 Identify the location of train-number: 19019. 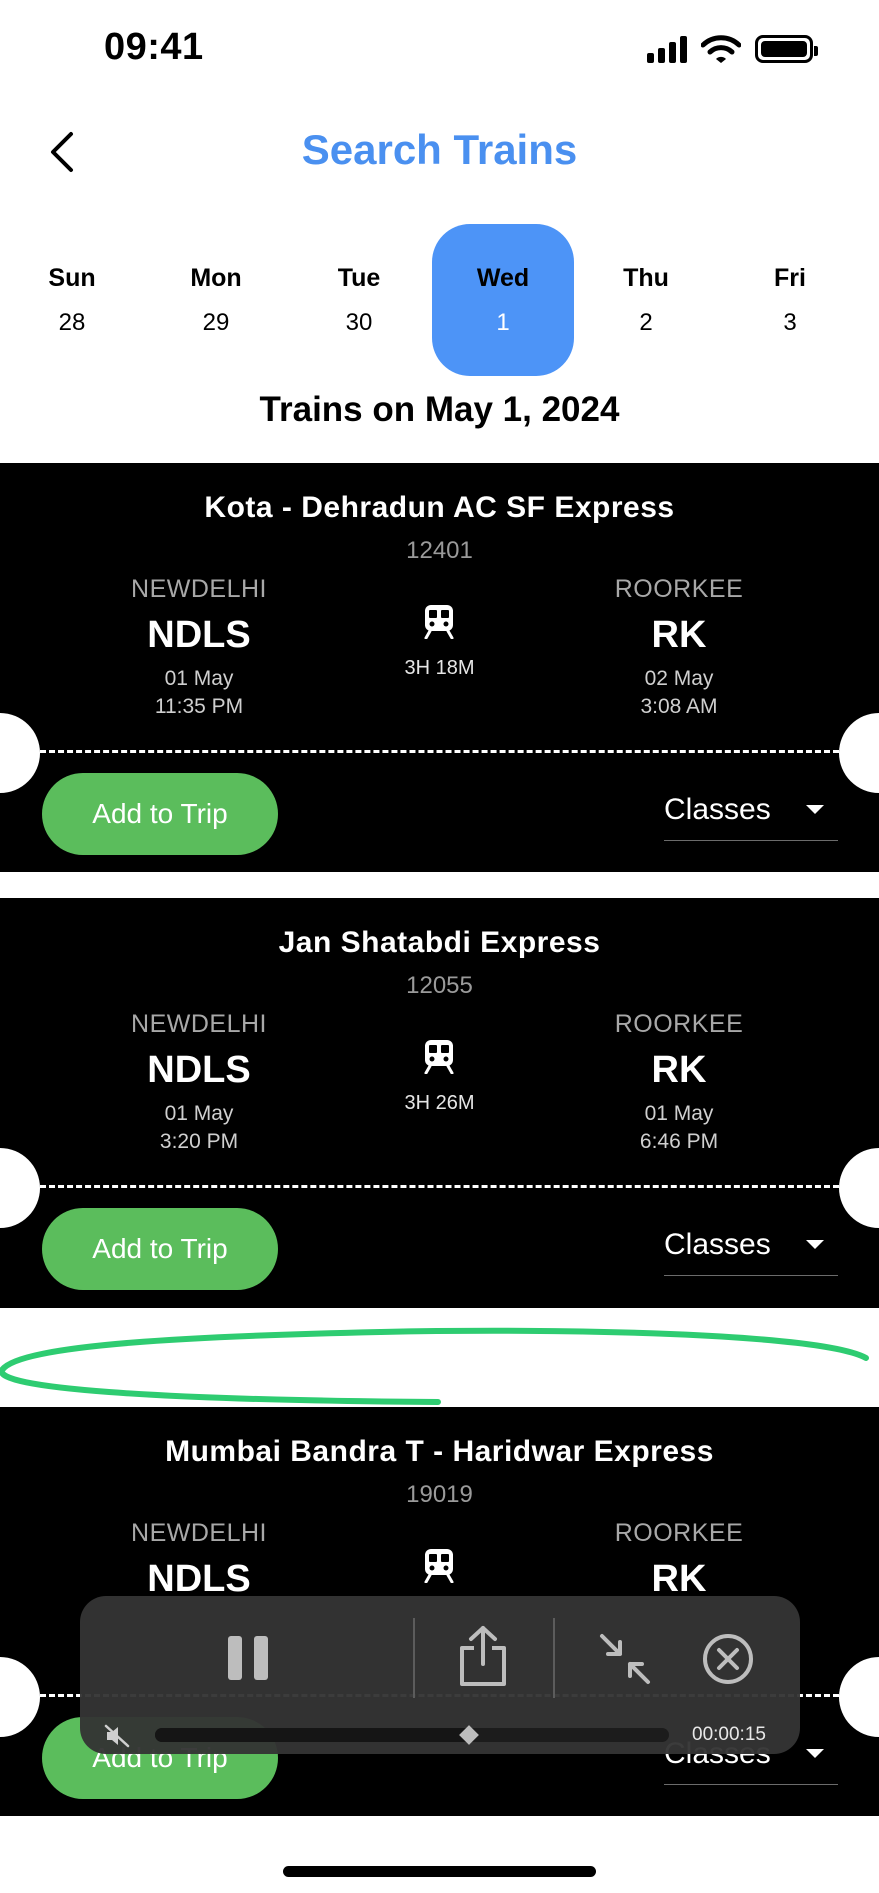
(439, 1494).